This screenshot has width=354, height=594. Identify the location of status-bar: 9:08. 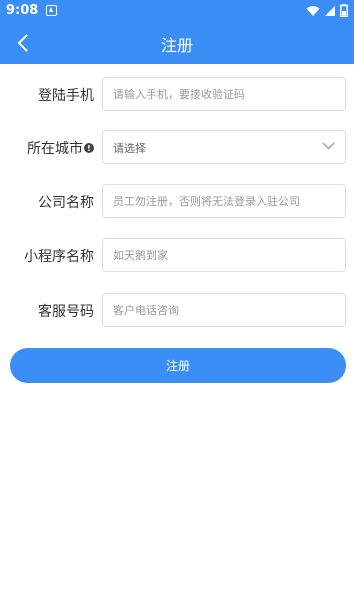
(177, 11).